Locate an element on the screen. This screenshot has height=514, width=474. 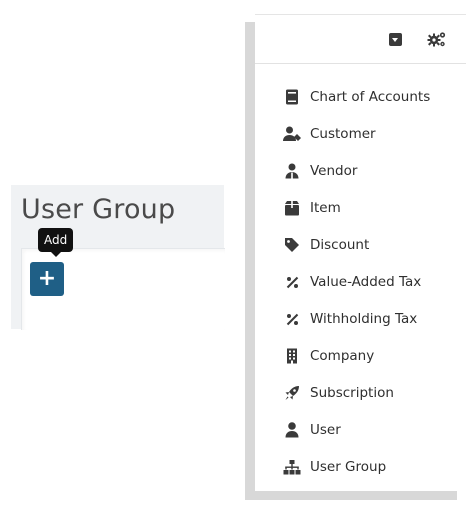
rocket-icon is located at coordinates (292, 393).